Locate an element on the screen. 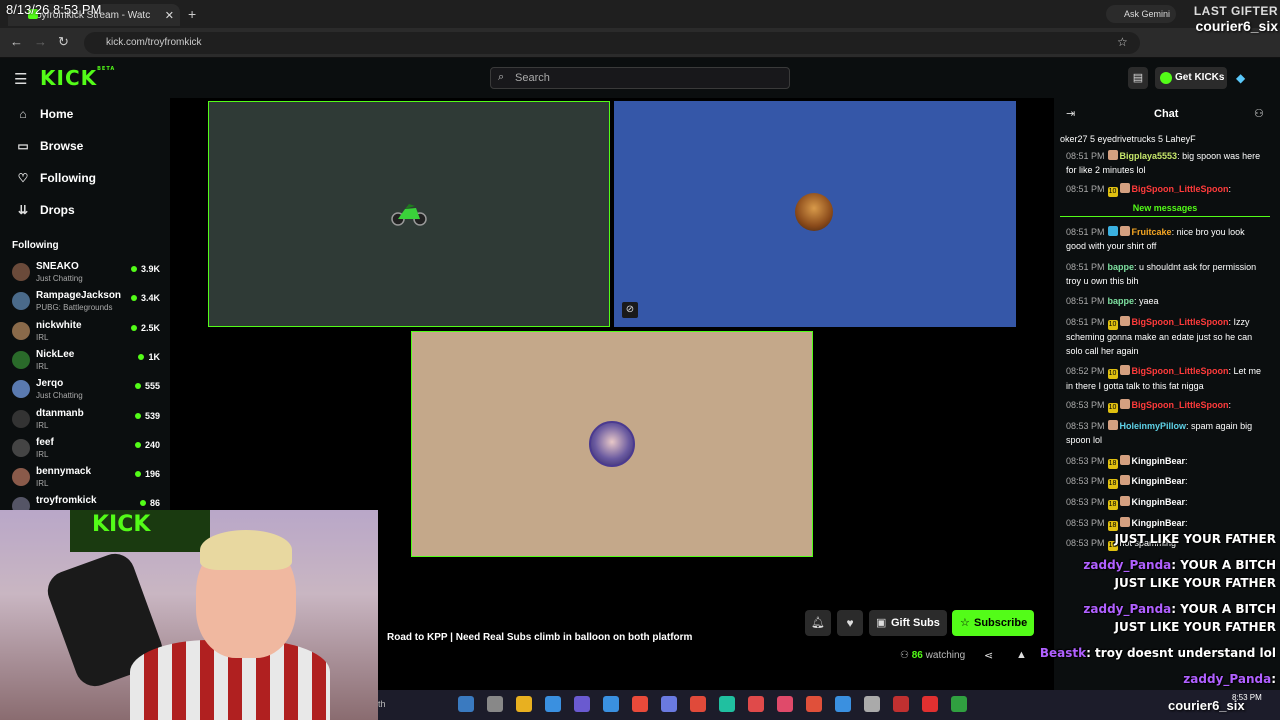 Image resolution: width=1280 pixels, height=720 pixels. channel-name: nickwhite is located at coordinates (59, 325).